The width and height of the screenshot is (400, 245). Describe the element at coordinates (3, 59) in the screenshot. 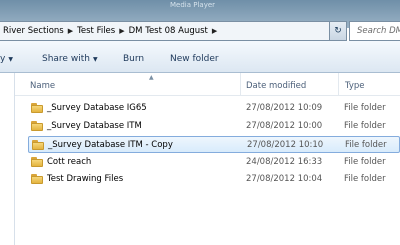

I see `organize-label: y` at that location.